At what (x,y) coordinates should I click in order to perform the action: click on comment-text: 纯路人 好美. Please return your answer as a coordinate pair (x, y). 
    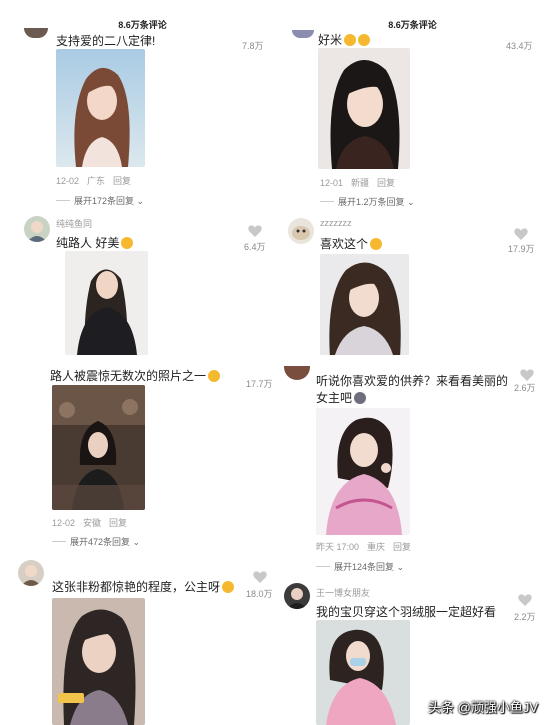
    Looking at the image, I should click on (95, 242).